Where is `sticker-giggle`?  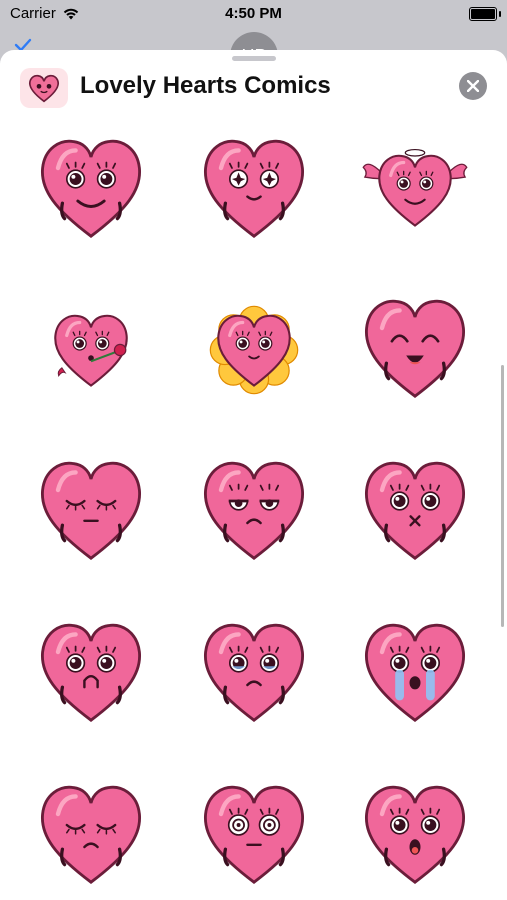 sticker-giggle is located at coordinates (415, 350).